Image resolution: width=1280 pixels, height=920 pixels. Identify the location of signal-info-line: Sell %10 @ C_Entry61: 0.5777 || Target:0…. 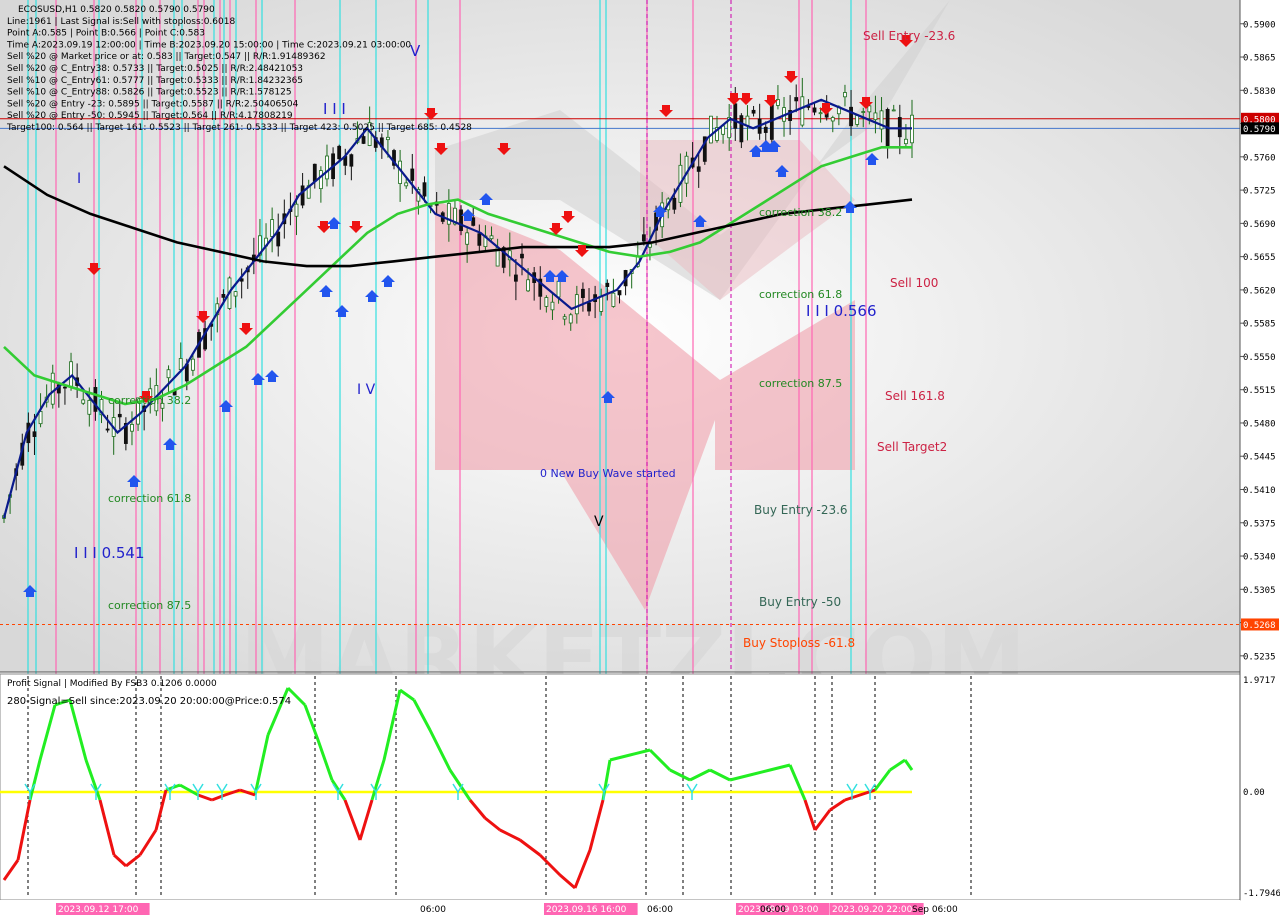
(155, 81).